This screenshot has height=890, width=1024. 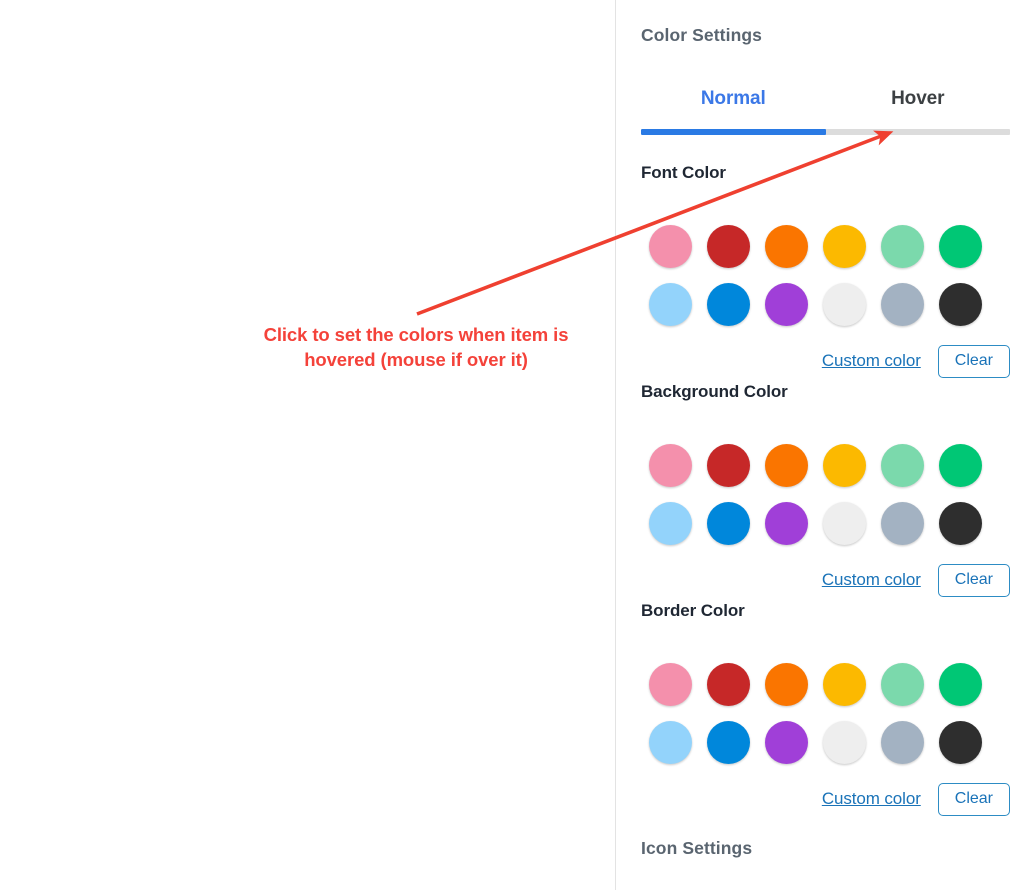 I want to click on color-swatch-font-off-white, so click(x=844, y=304).